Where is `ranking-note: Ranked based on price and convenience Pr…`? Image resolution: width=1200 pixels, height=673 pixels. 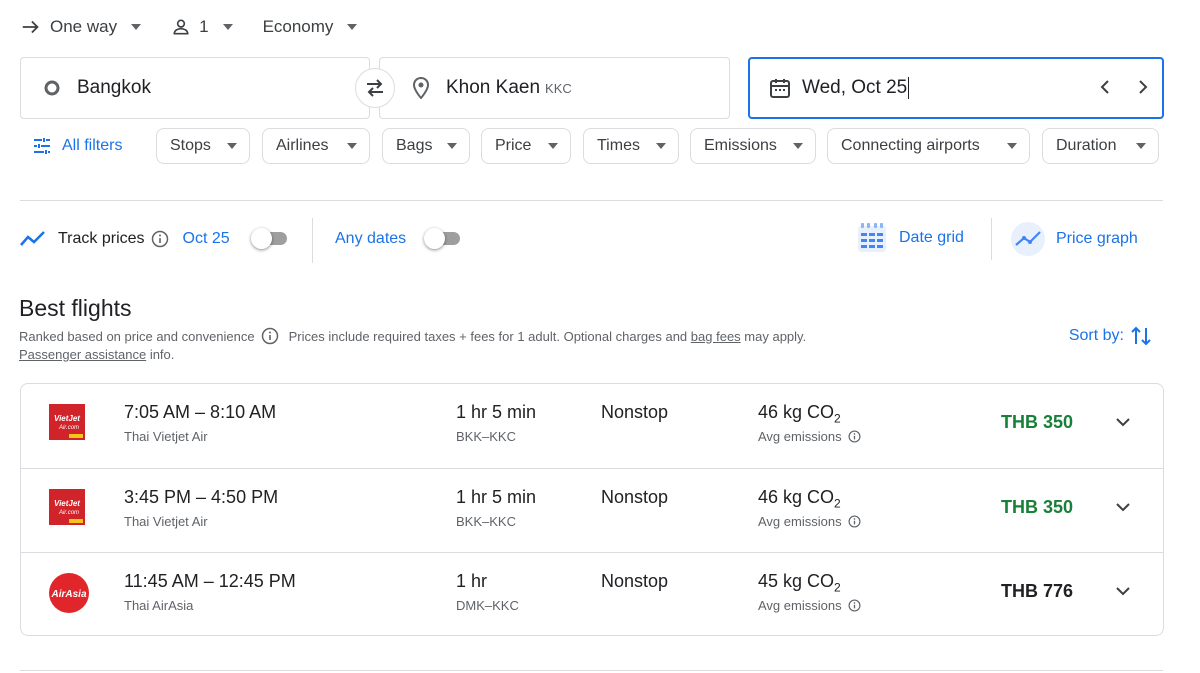
ranking-note: Ranked based on price and convenience Pr… is located at coordinates (412, 336).